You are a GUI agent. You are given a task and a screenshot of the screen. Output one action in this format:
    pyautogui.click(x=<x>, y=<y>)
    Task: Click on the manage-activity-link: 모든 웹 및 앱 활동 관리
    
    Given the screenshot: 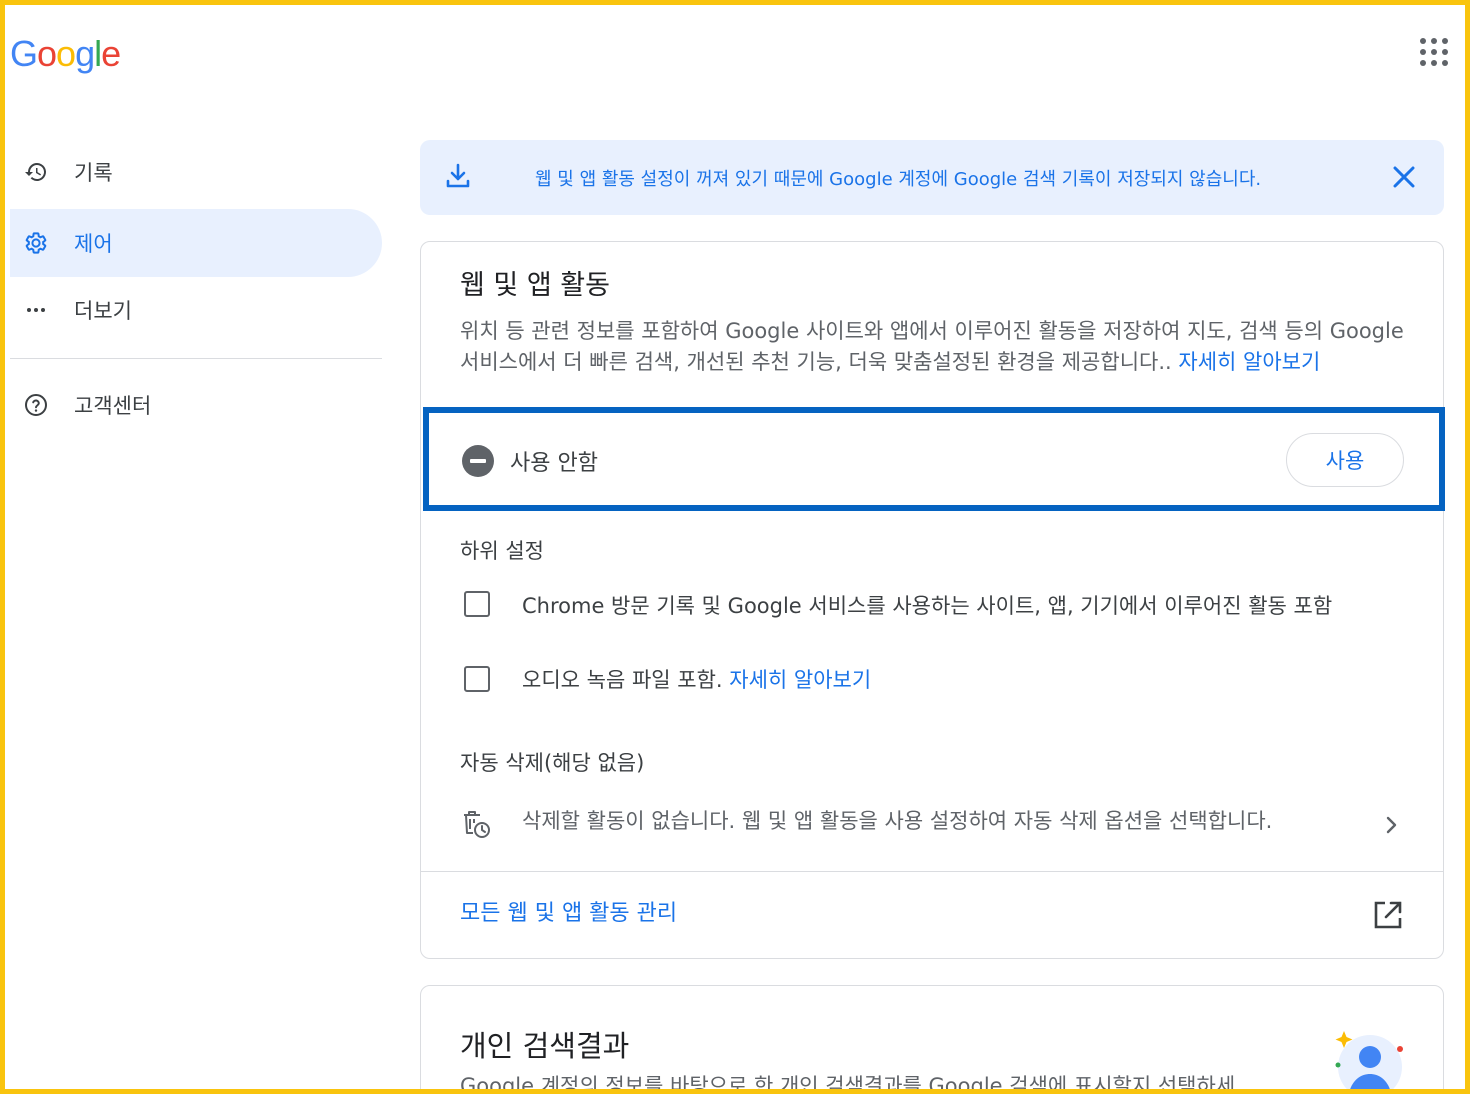 What is the action you would take?
    pyautogui.click(x=568, y=911)
    